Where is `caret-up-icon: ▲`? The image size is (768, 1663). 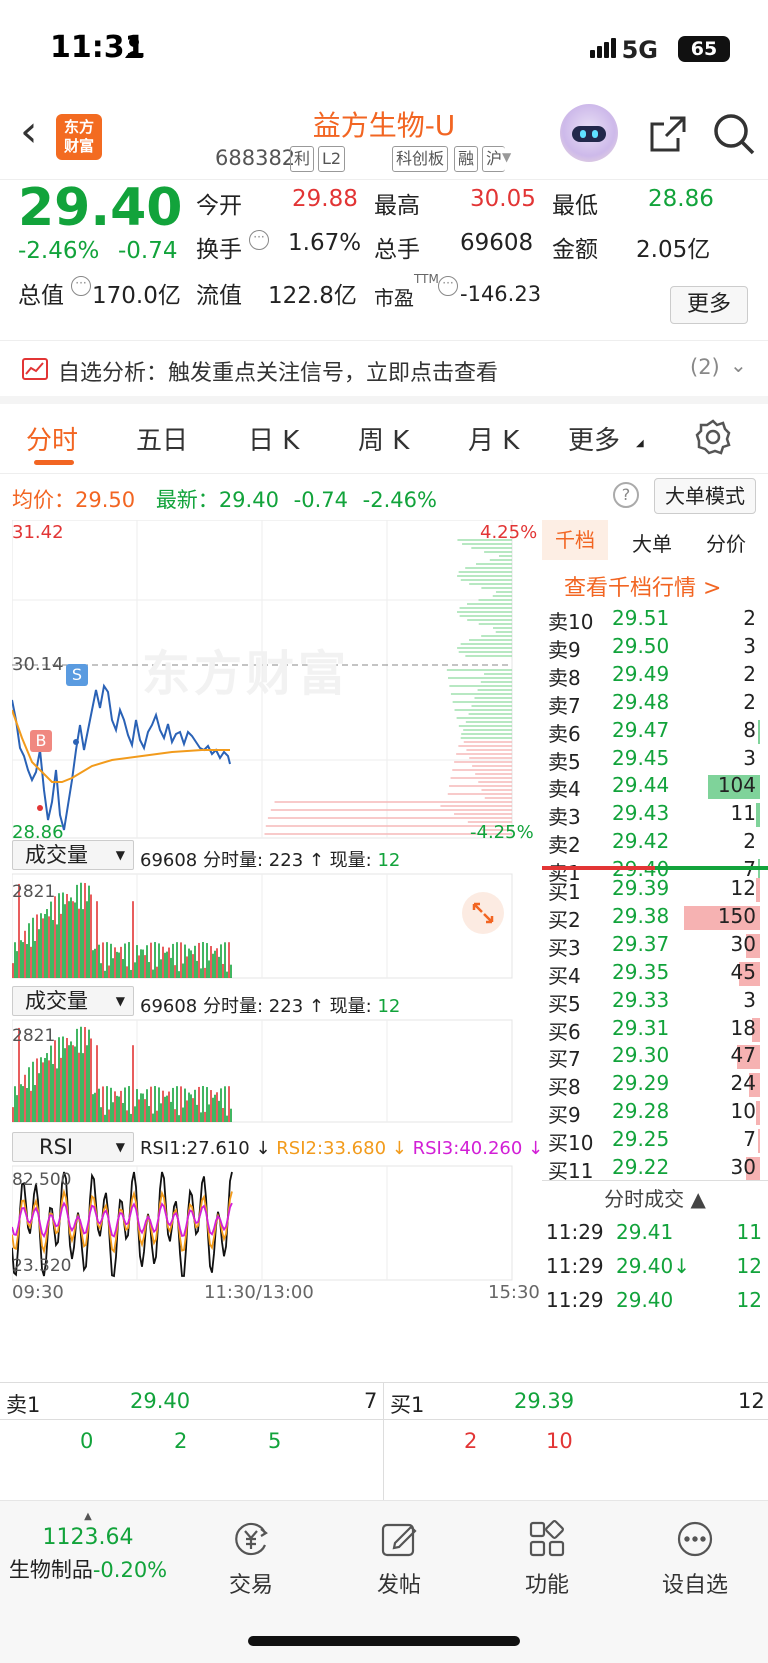
caret-up-icon: ▲ is located at coordinates (88, 1516).